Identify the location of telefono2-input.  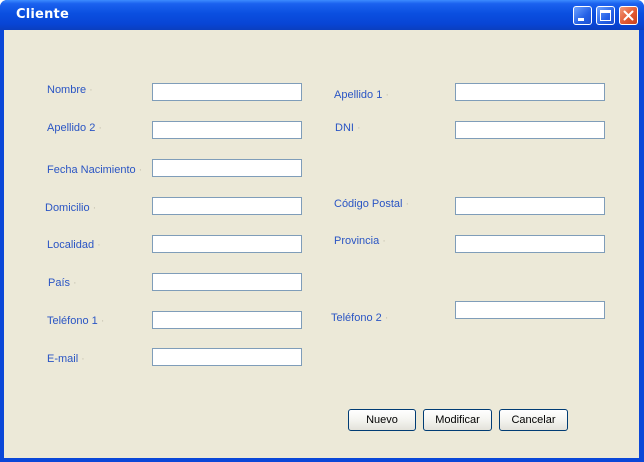
(530, 310).